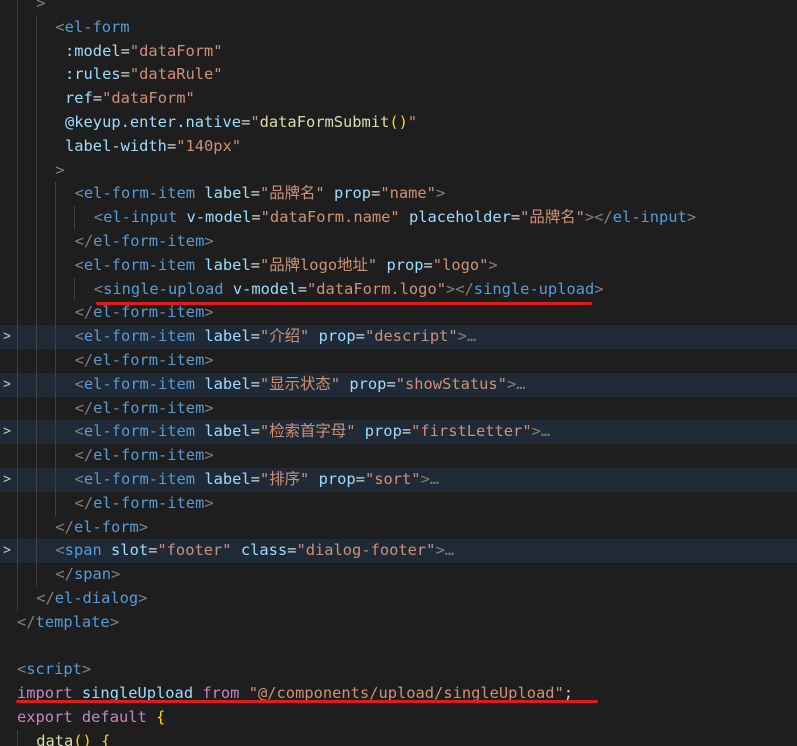  I want to click on code-line: </span>, so click(398, 575).